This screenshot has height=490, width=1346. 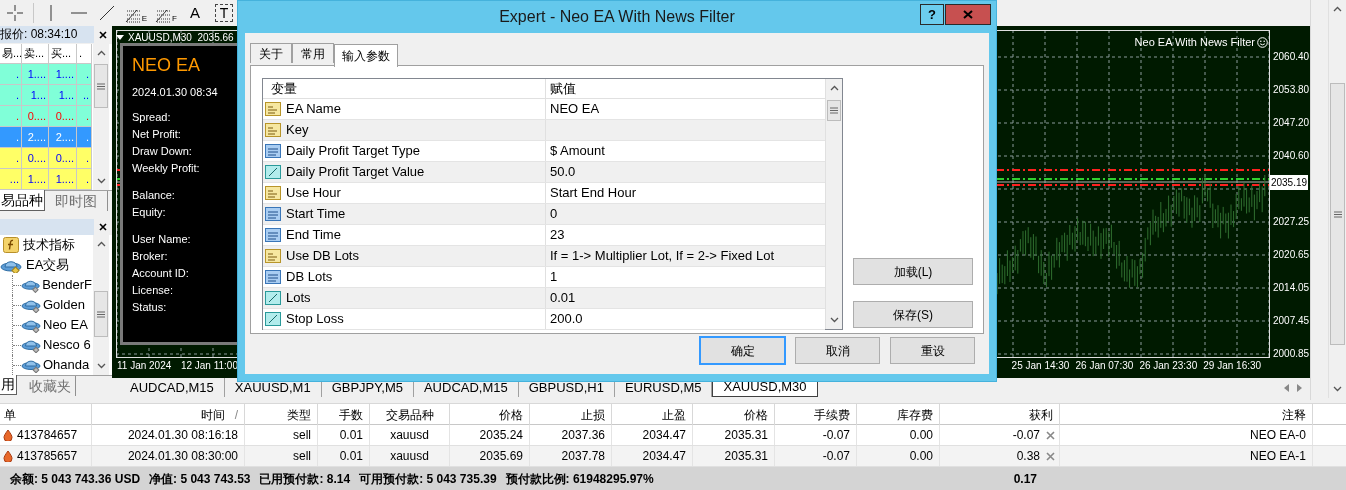 What do you see at coordinates (577, 151) in the screenshot?
I see `parameter-value: $ Amount` at bounding box center [577, 151].